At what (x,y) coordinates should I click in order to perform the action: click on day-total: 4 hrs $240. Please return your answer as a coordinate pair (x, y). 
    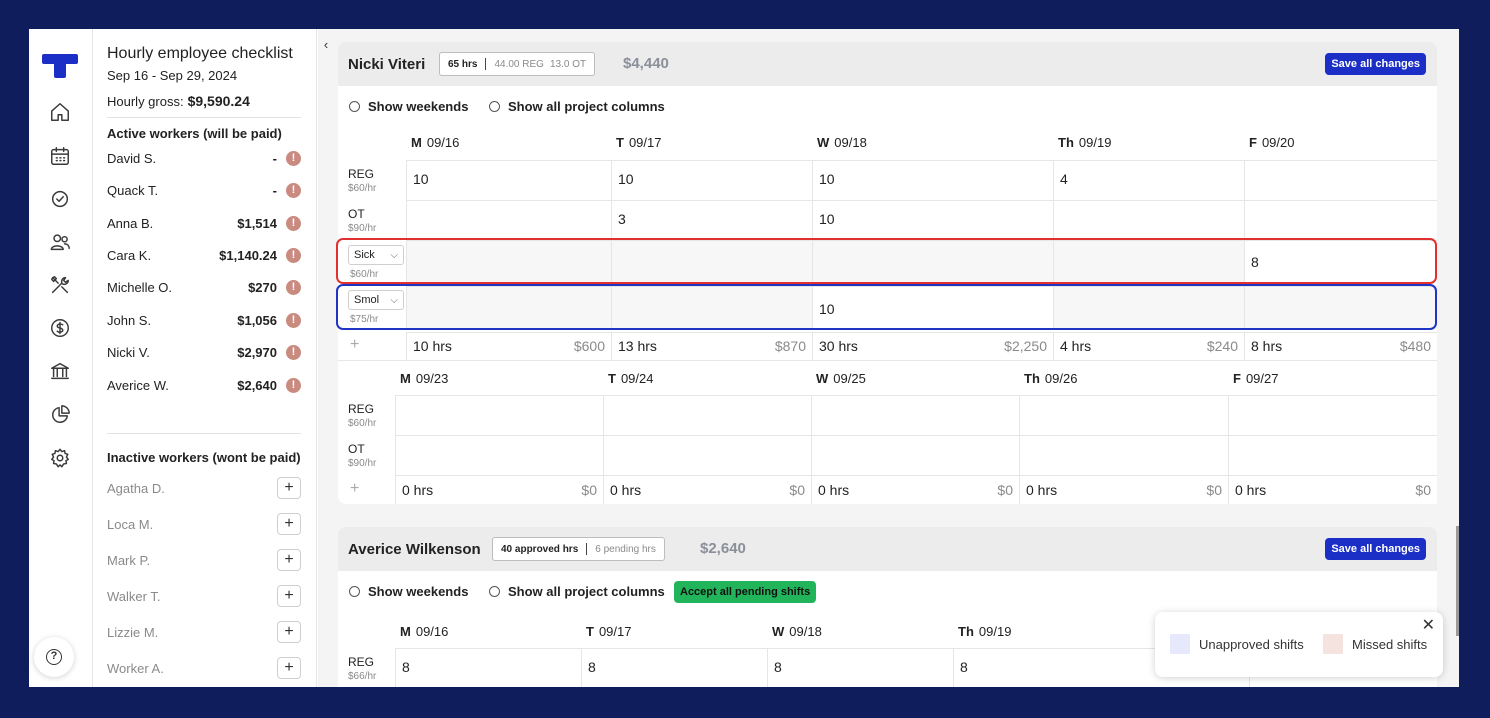
    Looking at the image, I should click on (1148, 346).